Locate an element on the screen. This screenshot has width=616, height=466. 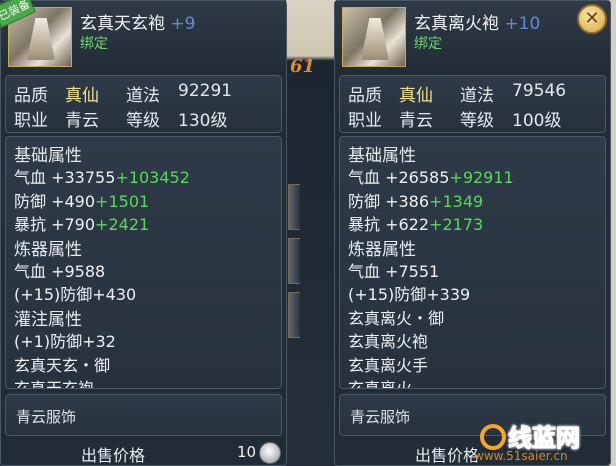
attribute-text: 暴抗 +622 is located at coordinates (389, 225).